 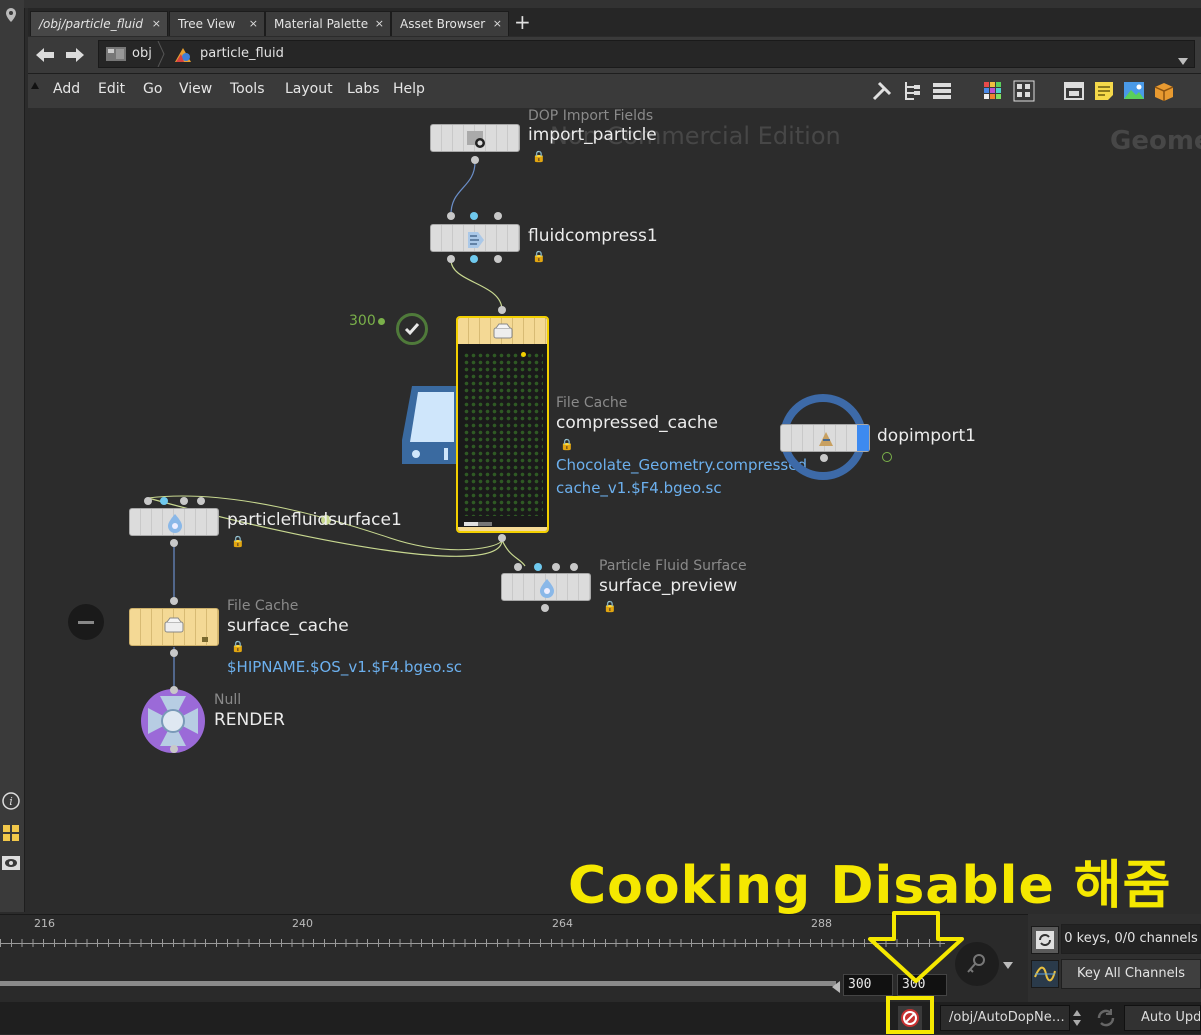 What do you see at coordinates (993, 93) in the screenshot?
I see `color-palette-icon` at bounding box center [993, 93].